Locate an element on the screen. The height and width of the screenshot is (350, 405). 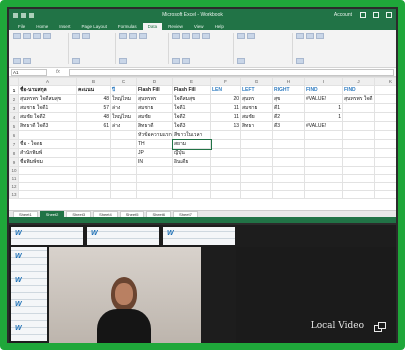
relationships-icon is located at coordinates (186, 61).